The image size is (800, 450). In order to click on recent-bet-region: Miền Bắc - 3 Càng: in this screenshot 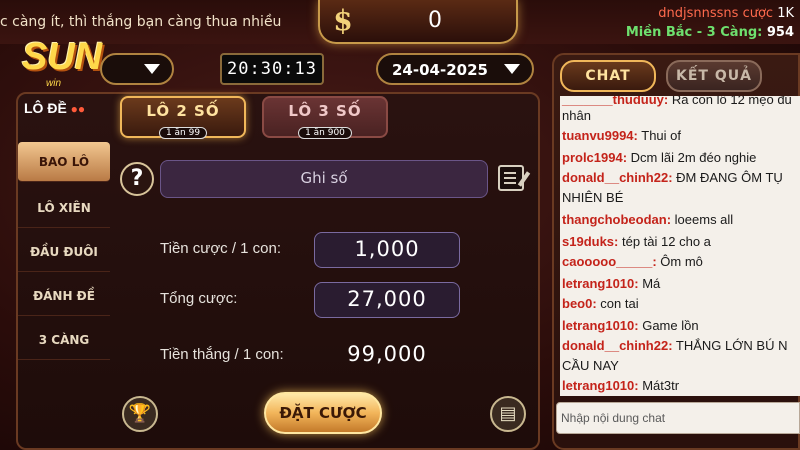, I will do `click(694, 32)`.